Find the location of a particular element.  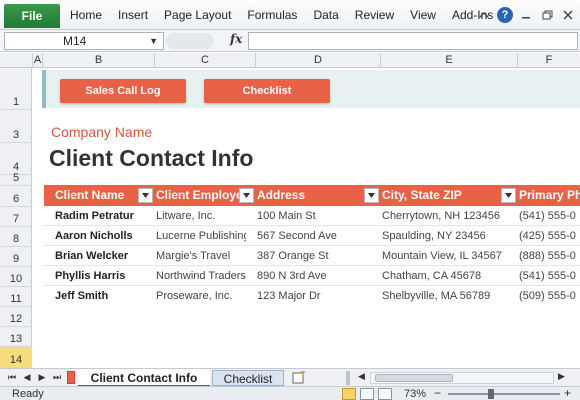

file-tab: File is located at coordinates (32, 16).